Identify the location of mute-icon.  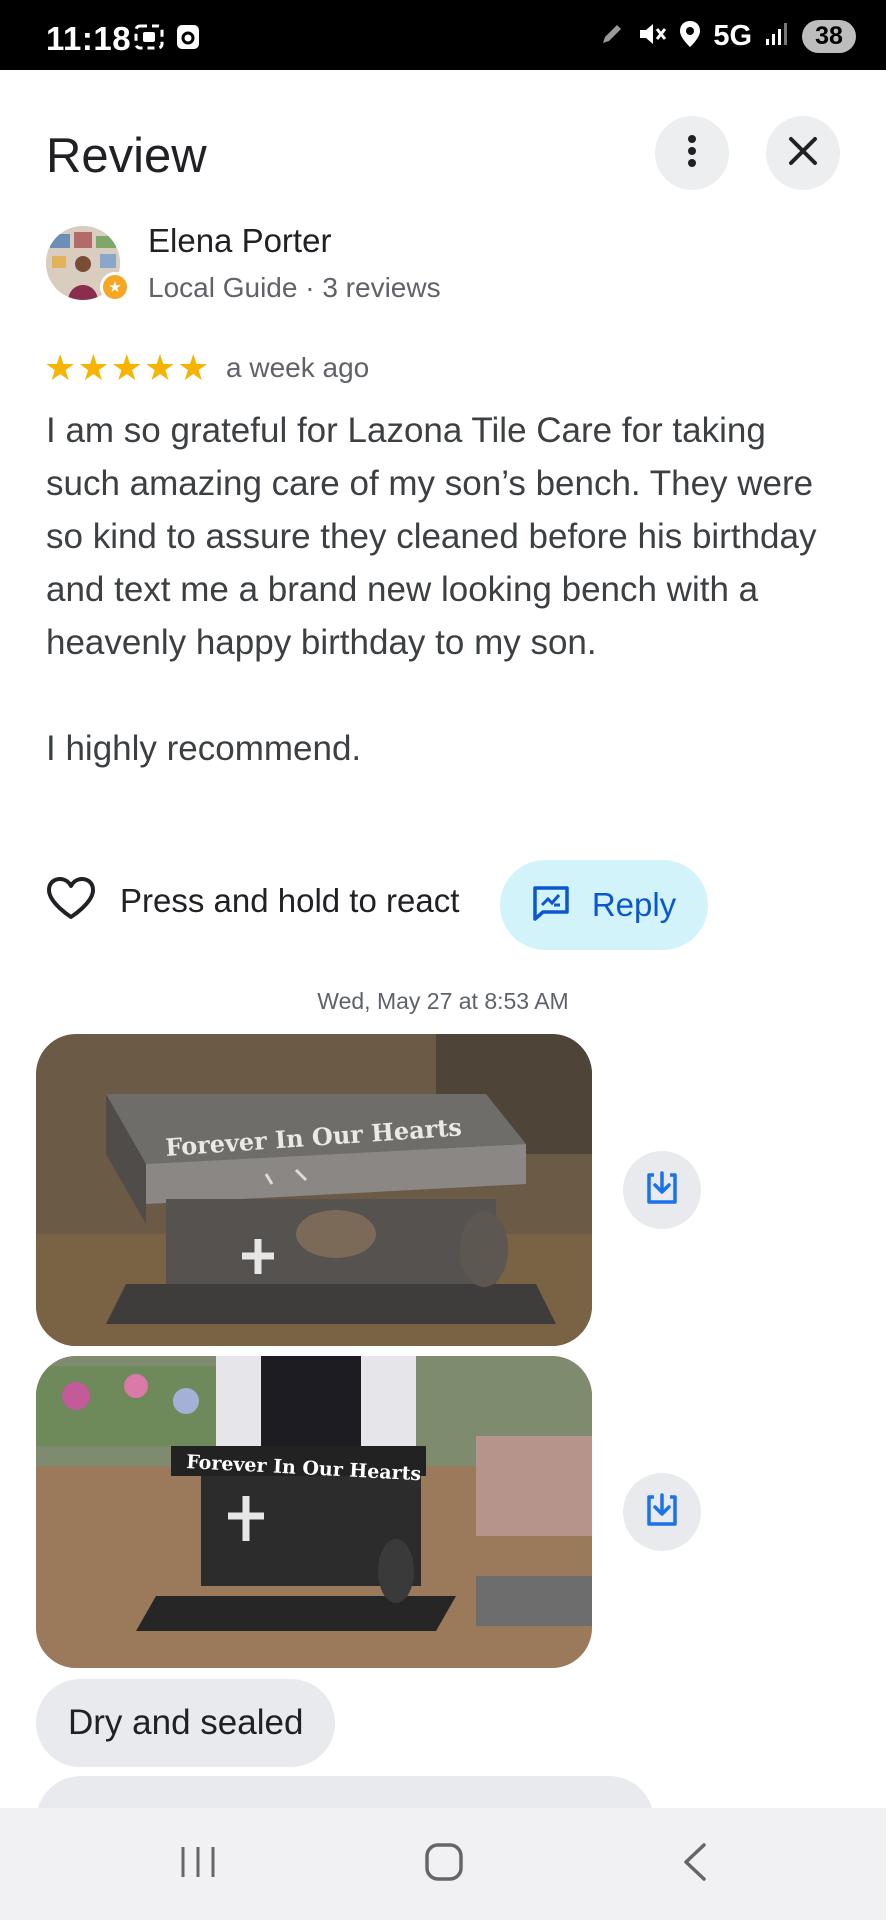
(652, 36).